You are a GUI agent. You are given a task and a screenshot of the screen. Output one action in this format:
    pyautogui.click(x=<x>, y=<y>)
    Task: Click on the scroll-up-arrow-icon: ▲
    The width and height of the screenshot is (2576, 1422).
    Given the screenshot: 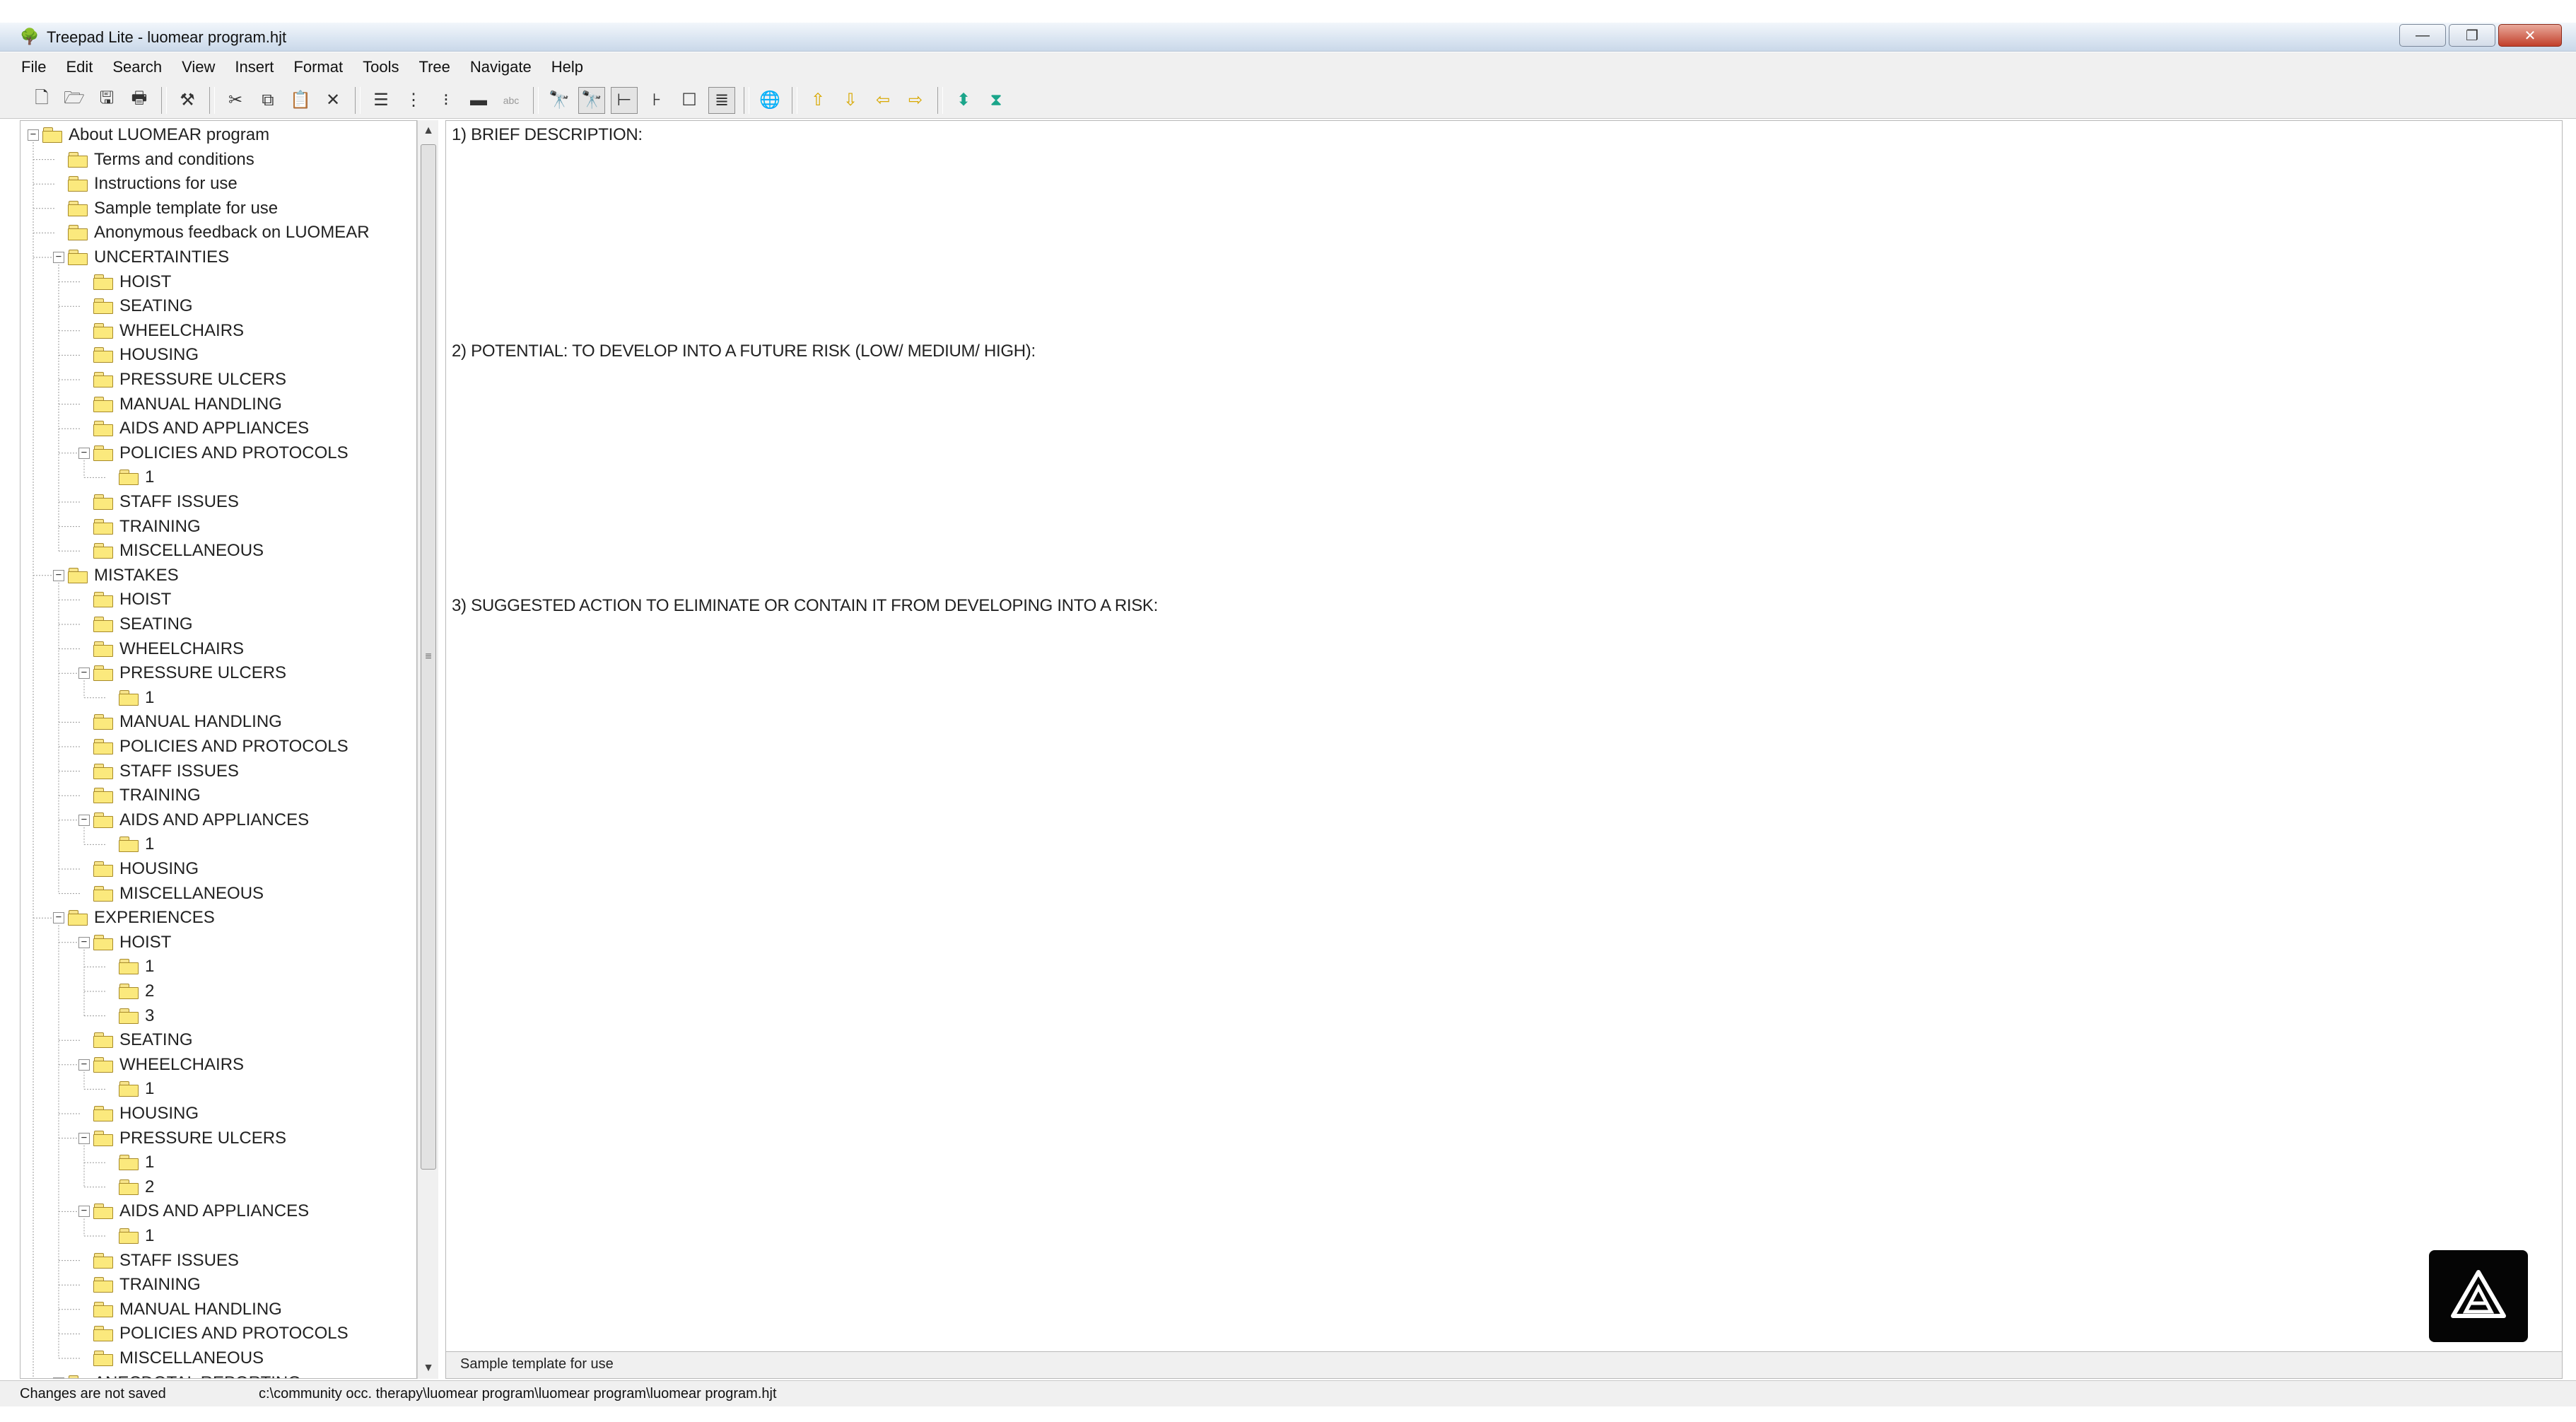 What is the action you would take?
    pyautogui.click(x=428, y=130)
    